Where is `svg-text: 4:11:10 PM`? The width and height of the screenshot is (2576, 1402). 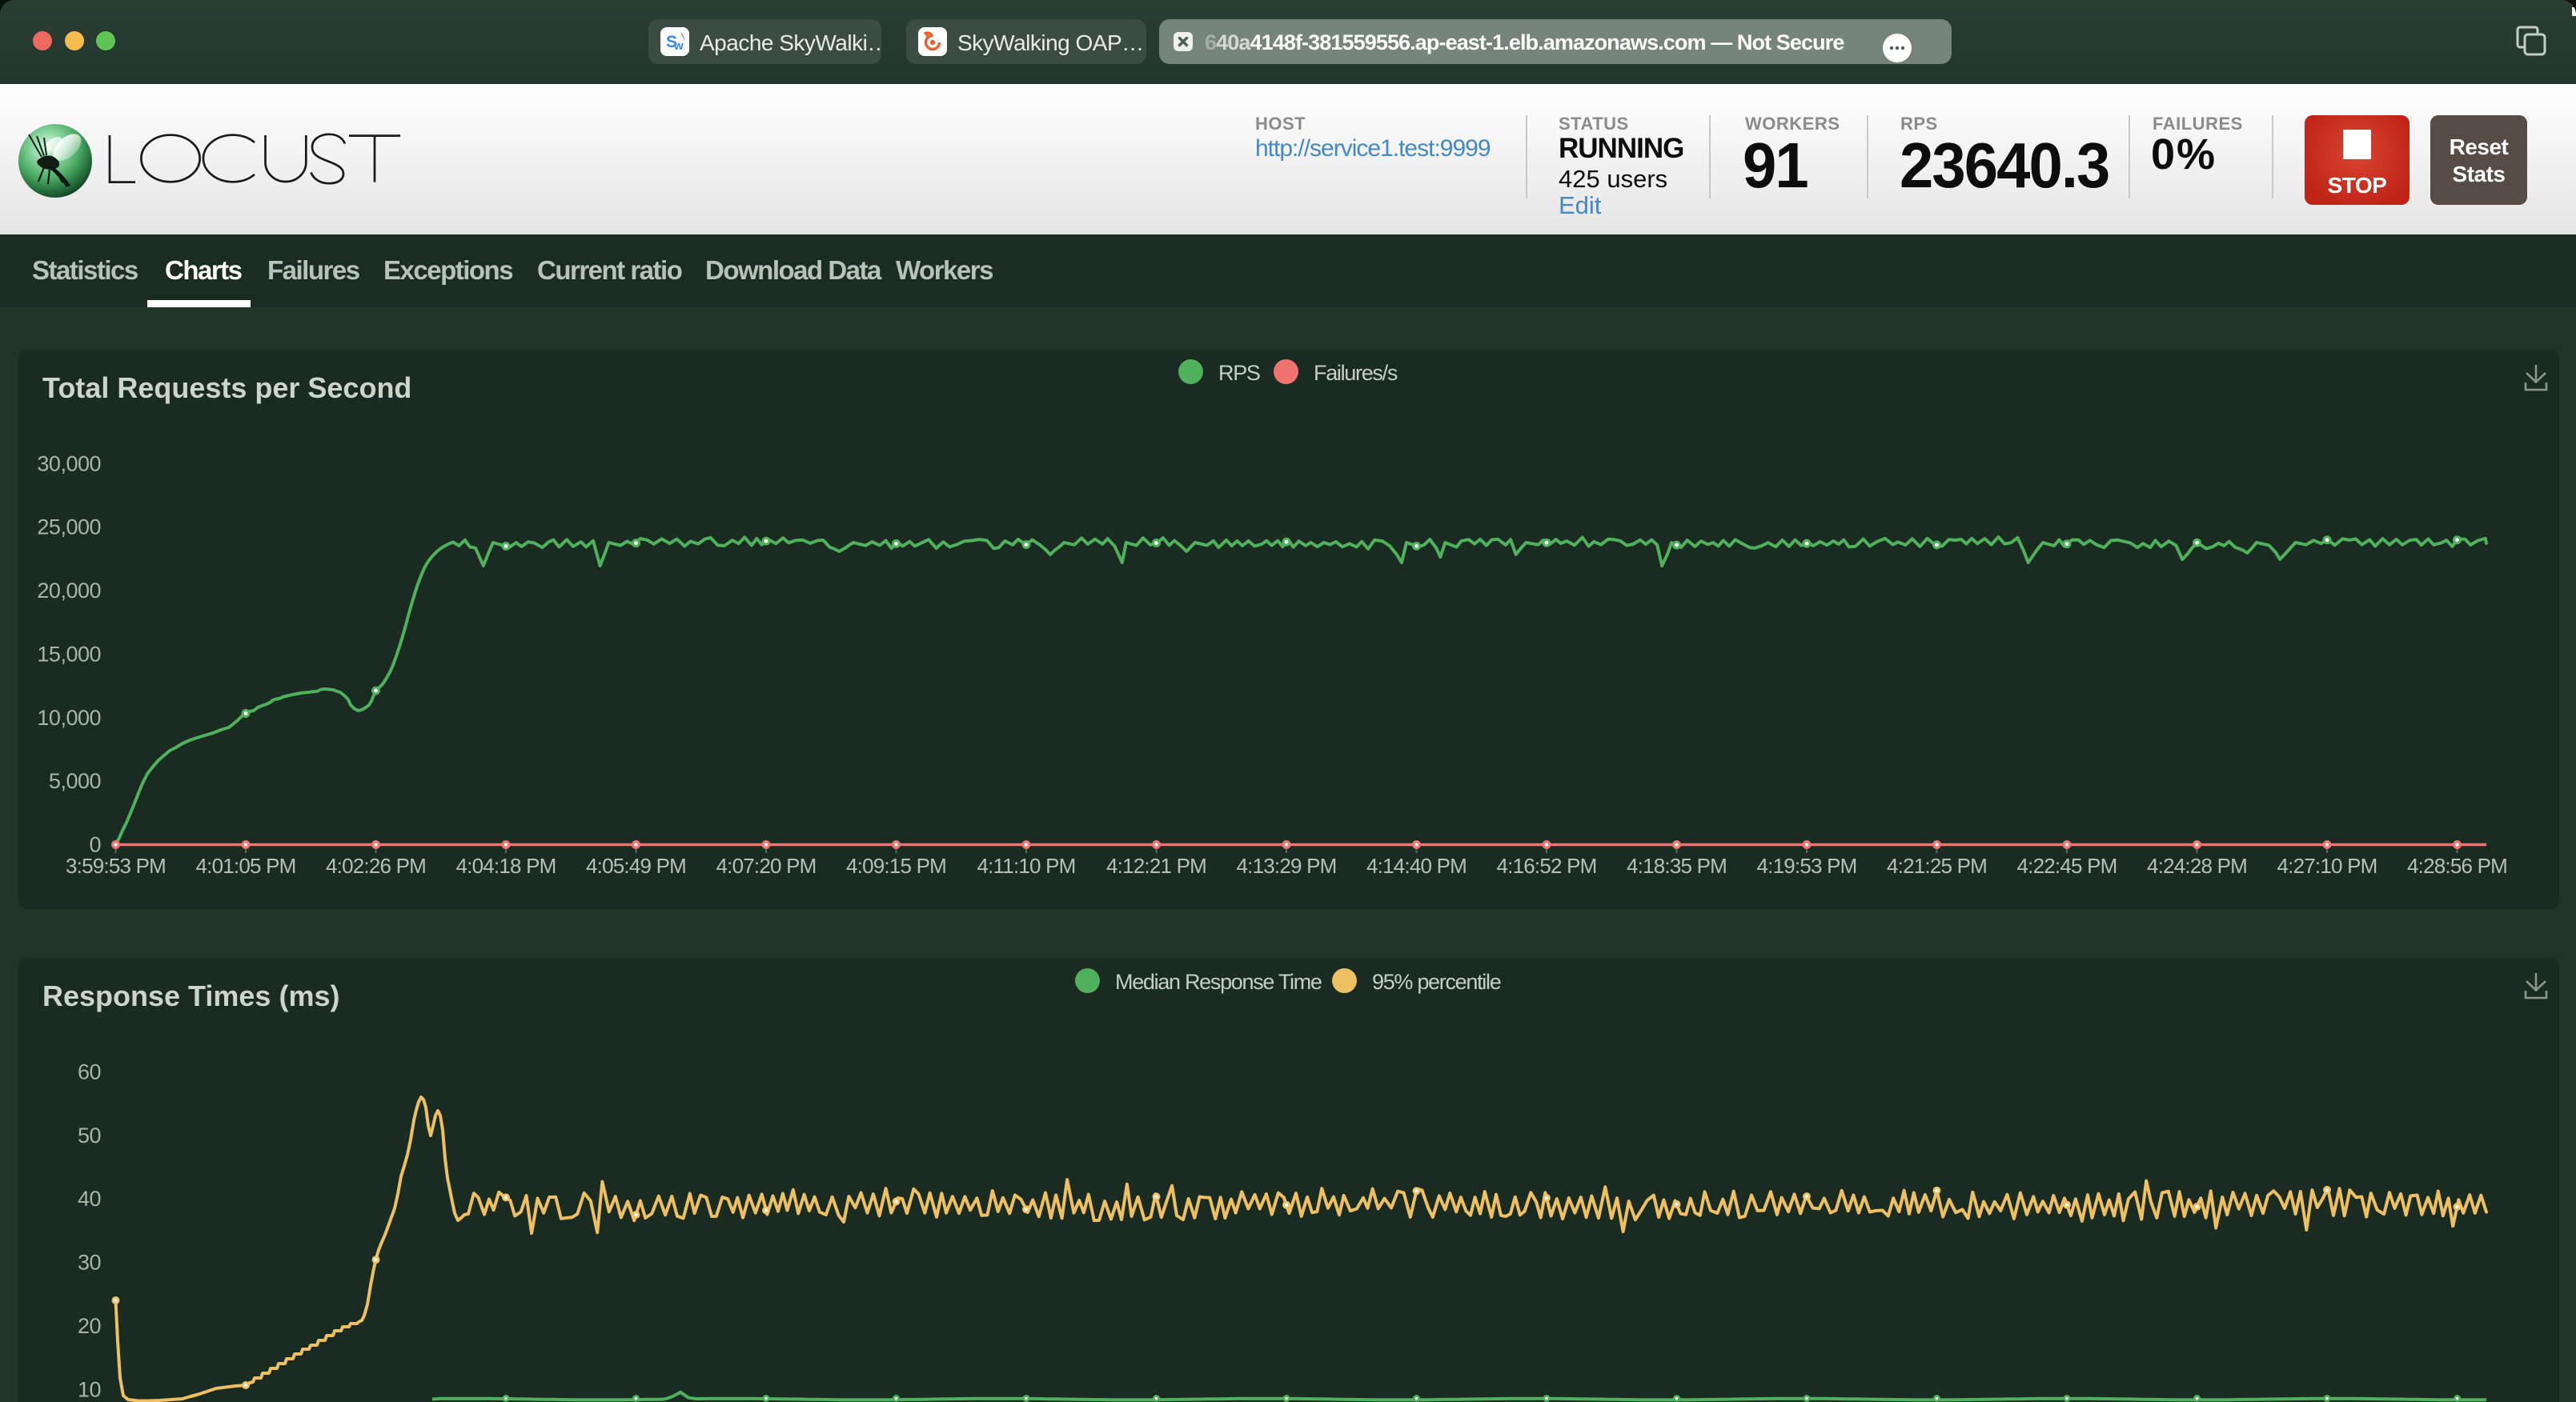
svg-text: 4:11:10 PM is located at coordinates (1026, 866).